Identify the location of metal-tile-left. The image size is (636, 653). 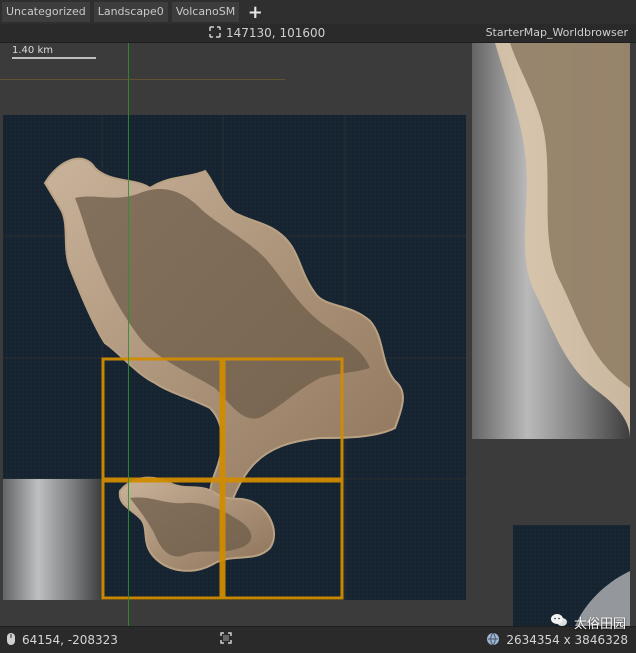
(53, 539).